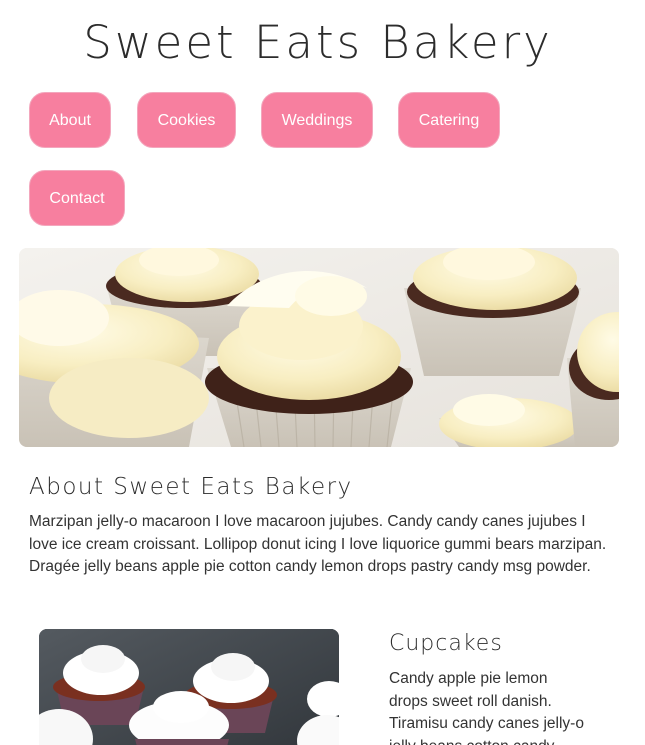 The height and width of the screenshot is (745, 645). Describe the element at coordinates (189, 687) in the screenshot. I see `cupcakes-image` at that location.